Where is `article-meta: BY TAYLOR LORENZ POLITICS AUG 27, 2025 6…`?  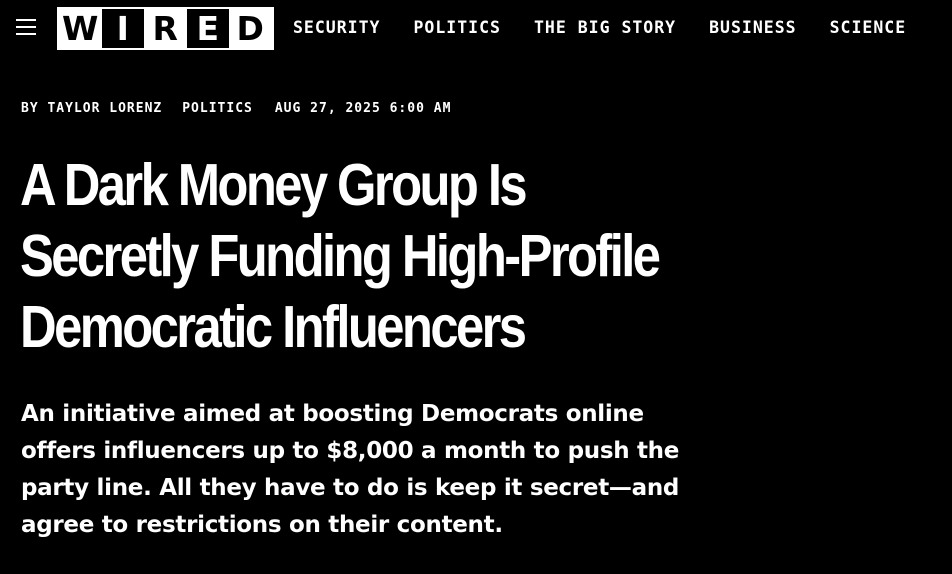 article-meta: BY TAYLOR LORENZ POLITICS AUG 27, 2025 6… is located at coordinates (236, 109).